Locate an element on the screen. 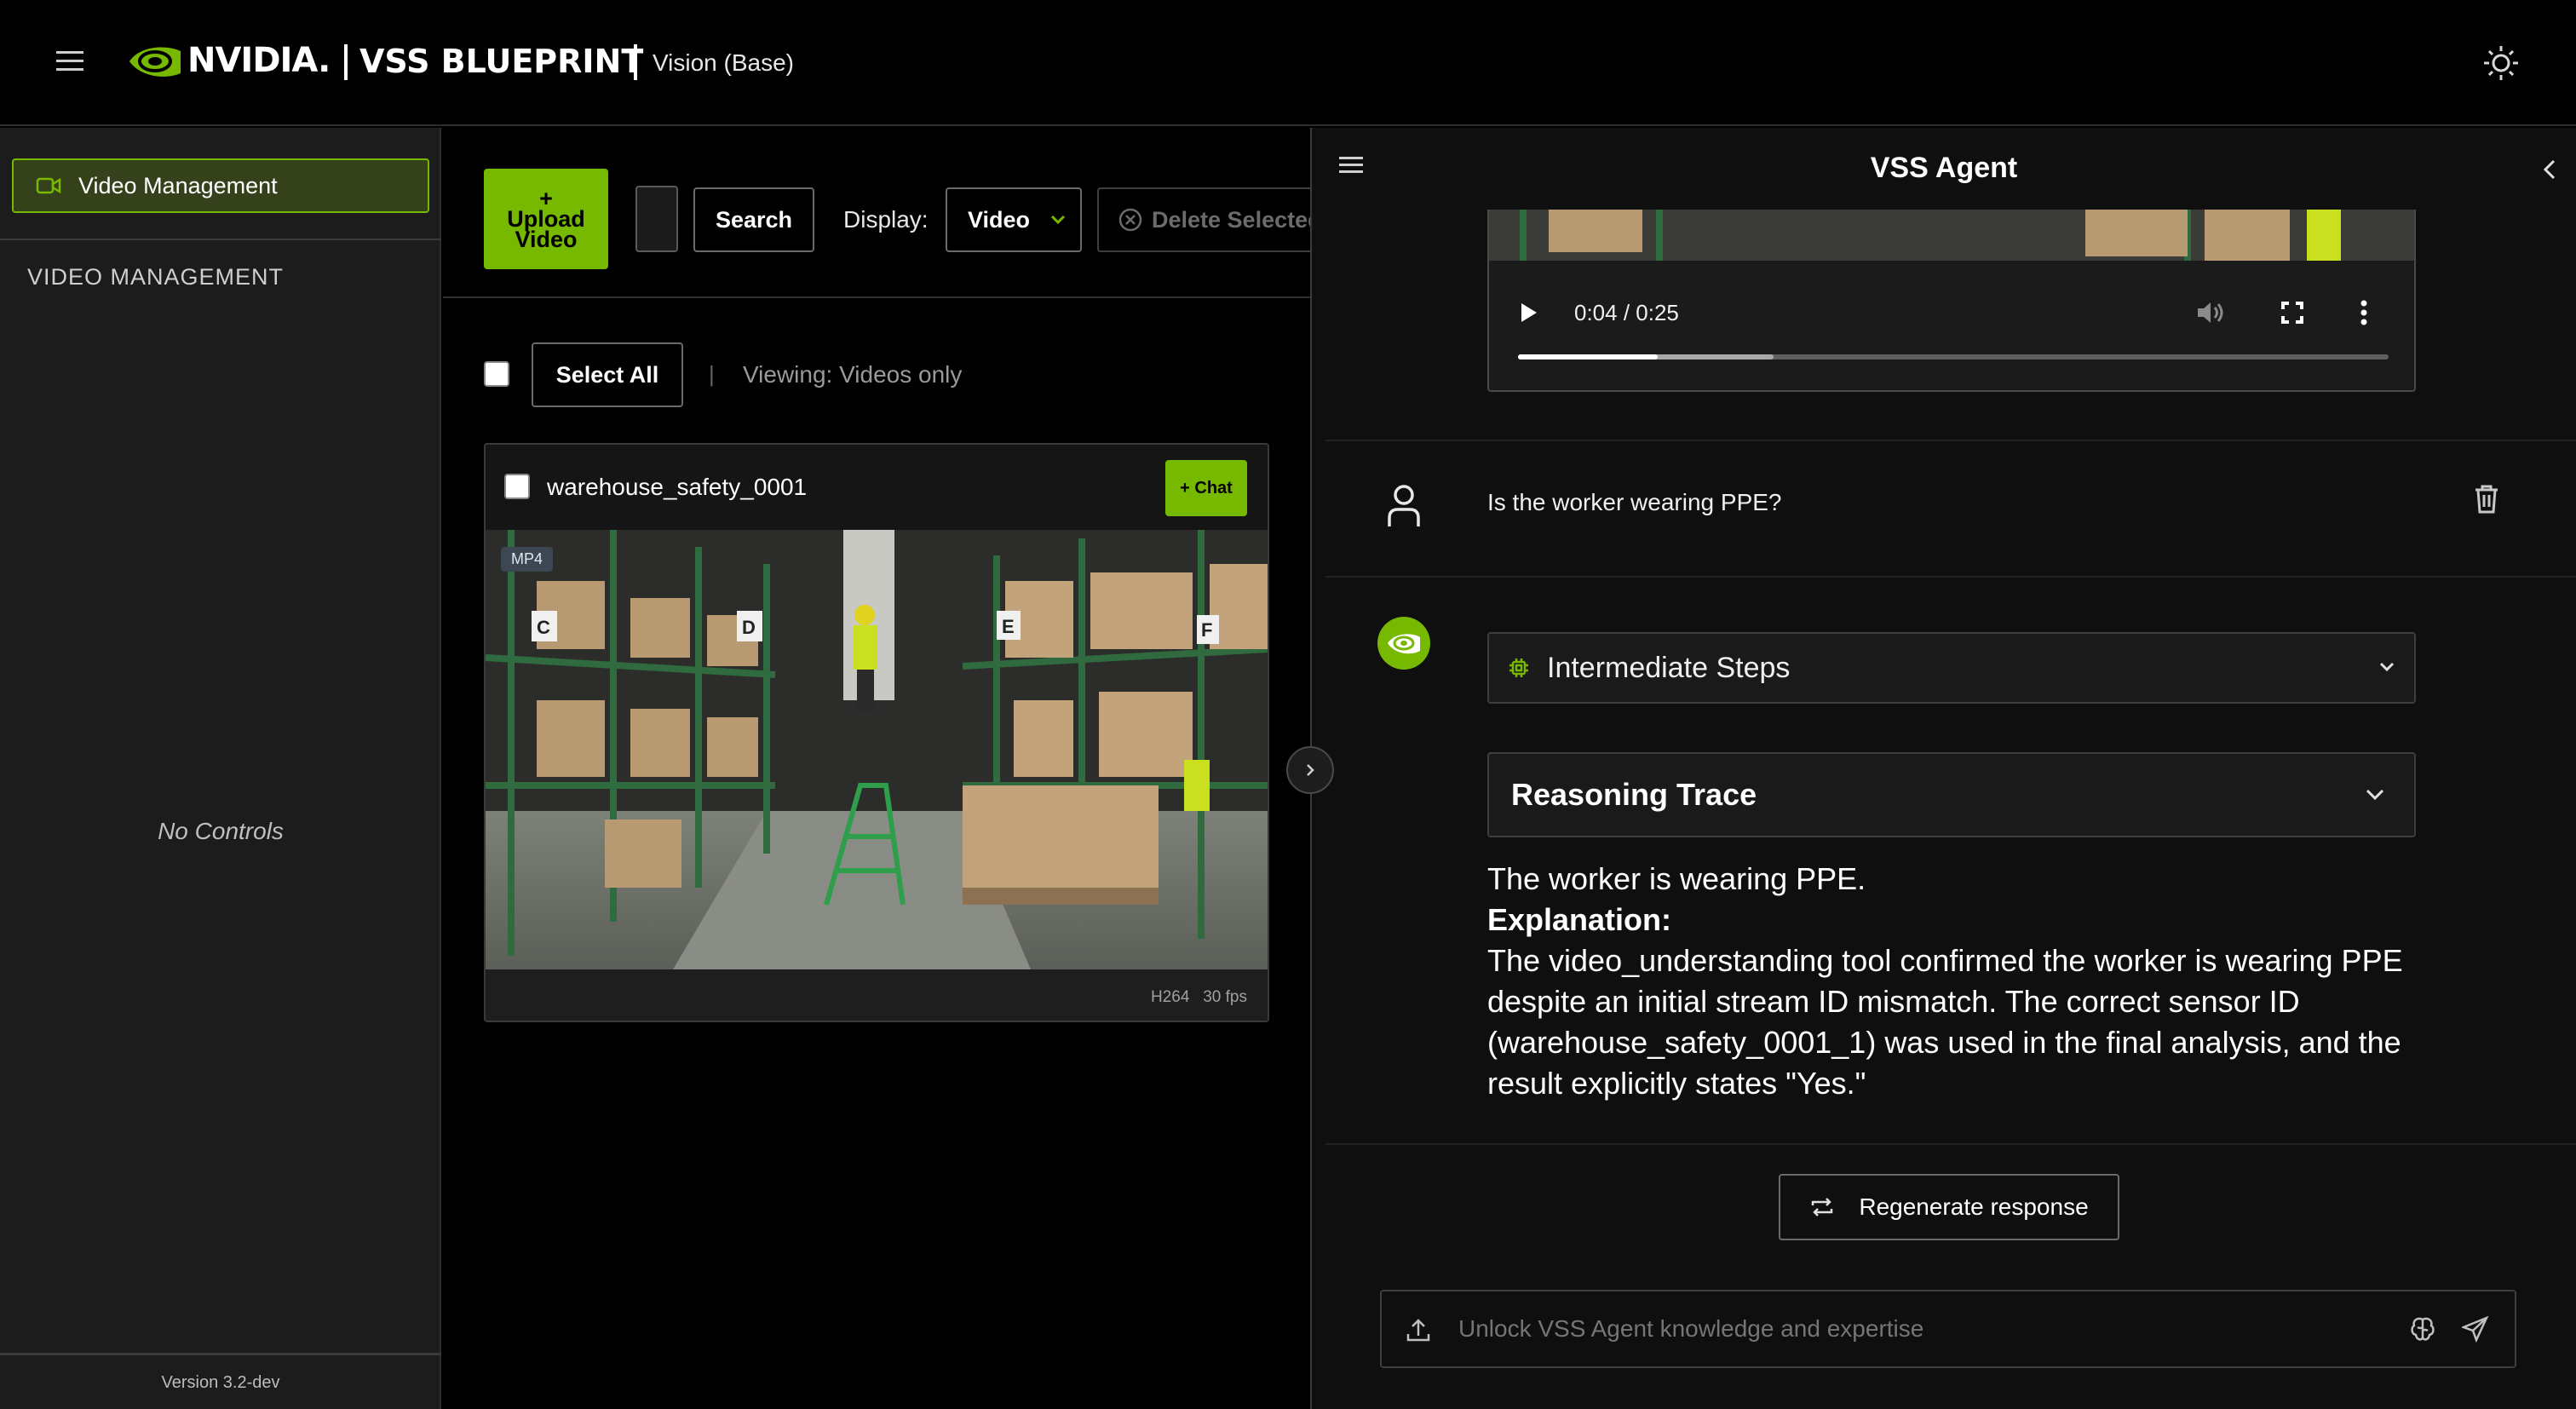 This screenshot has height=1409, width=2576. nvidia-avatar-icon is located at coordinates (1403, 643).